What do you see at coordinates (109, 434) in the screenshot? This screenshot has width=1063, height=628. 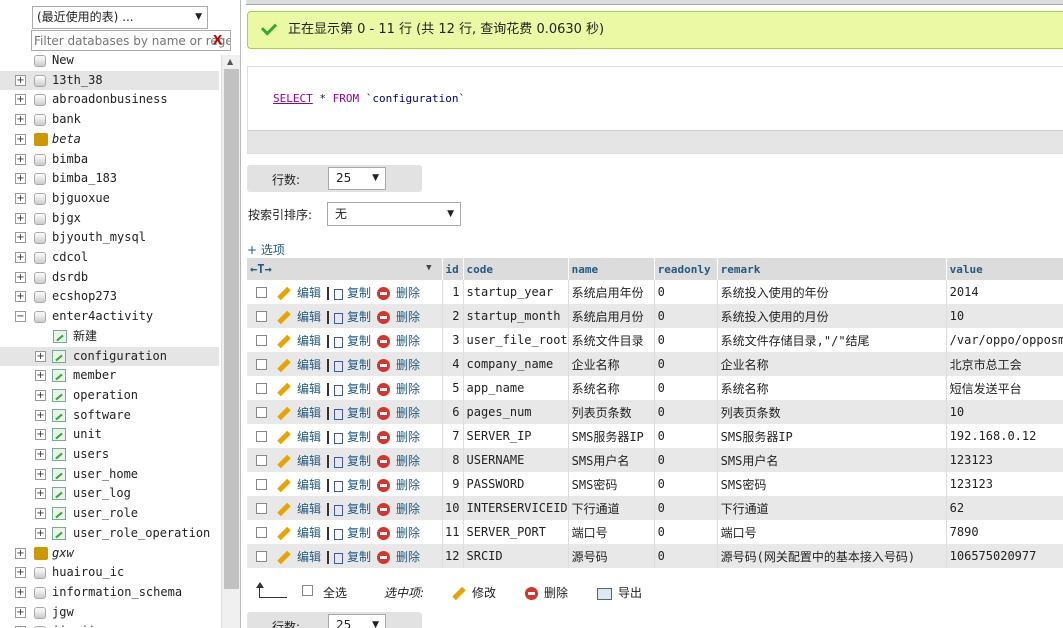 I see `tree-item-table: + unit` at bounding box center [109, 434].